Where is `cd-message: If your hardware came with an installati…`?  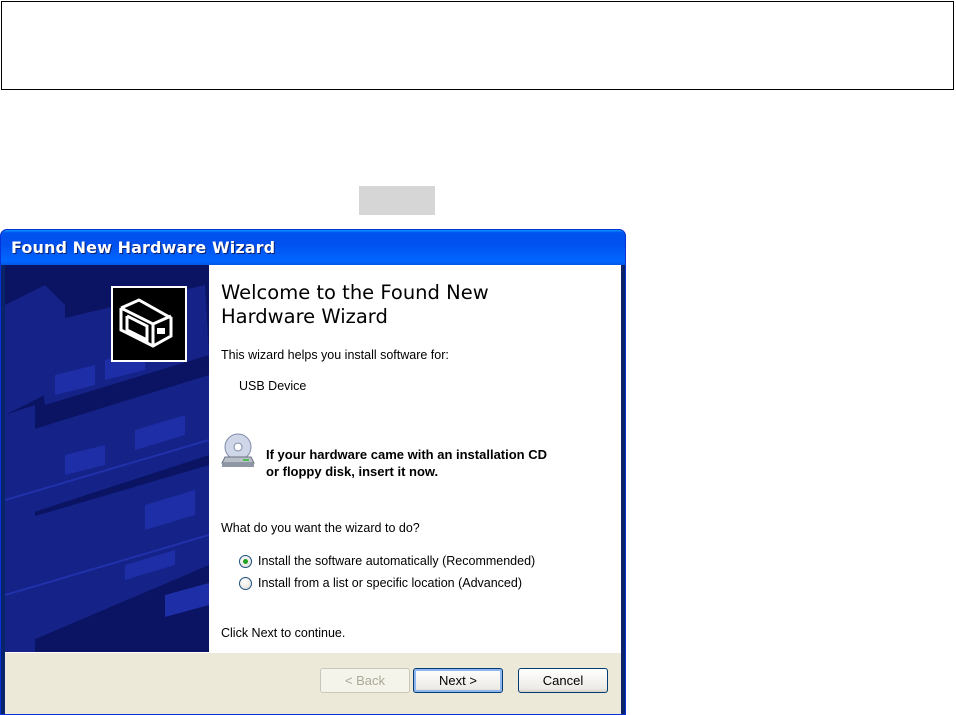 cd-message: If your hardware came with an installati… is located at coordinates (445, 463).